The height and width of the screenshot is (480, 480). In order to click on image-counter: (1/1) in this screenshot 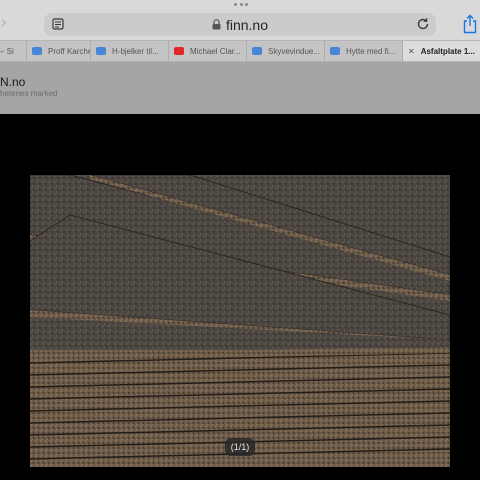, I will do `click(240, 447)`.